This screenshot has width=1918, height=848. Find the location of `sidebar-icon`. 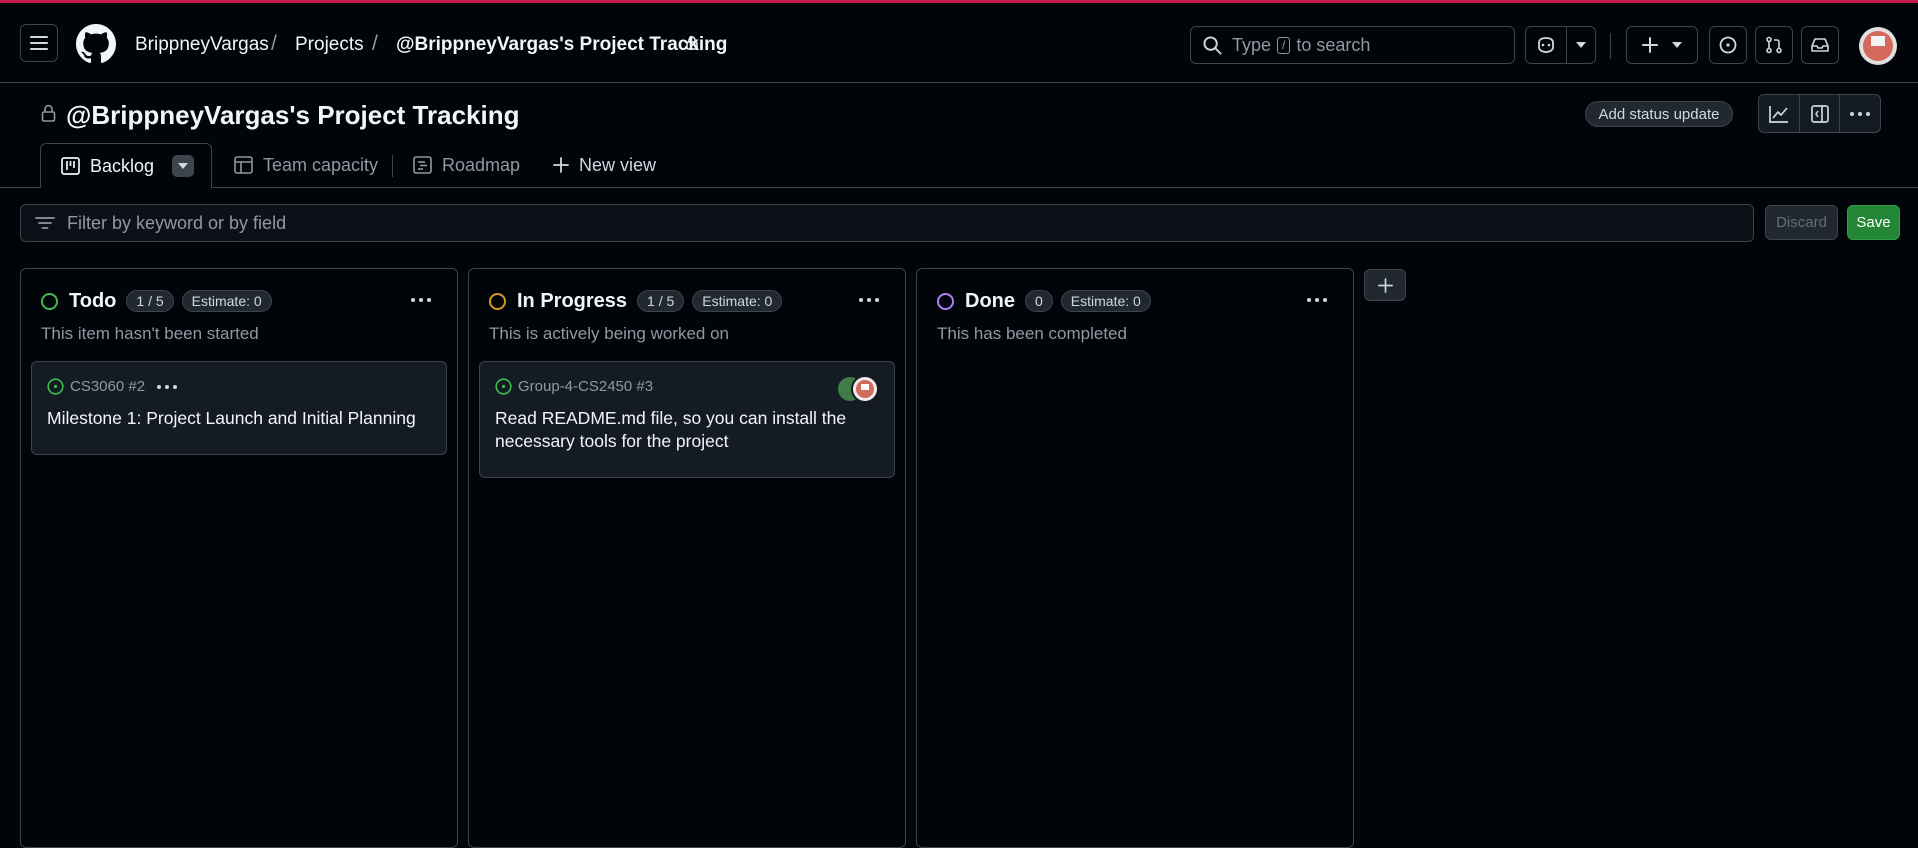

sidebar-icon is located at coordinates (1819, 113).